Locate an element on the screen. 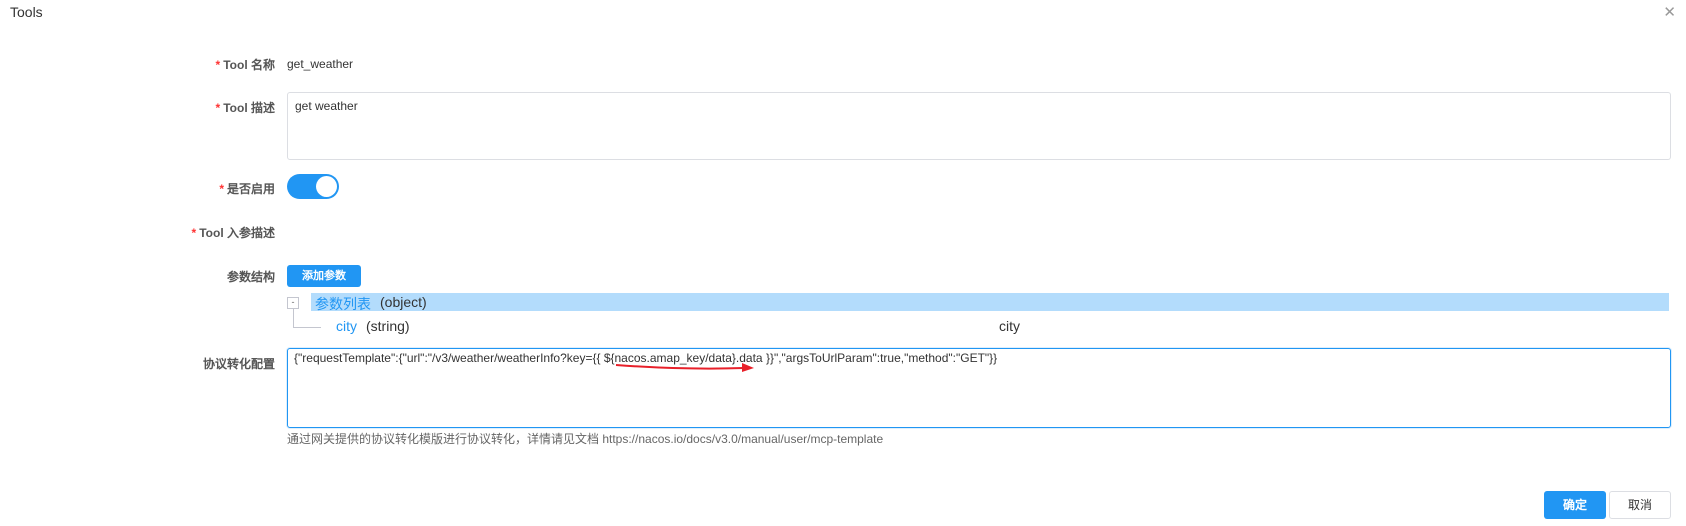  dialog-title: Tools is located at coordinates (26, 12).